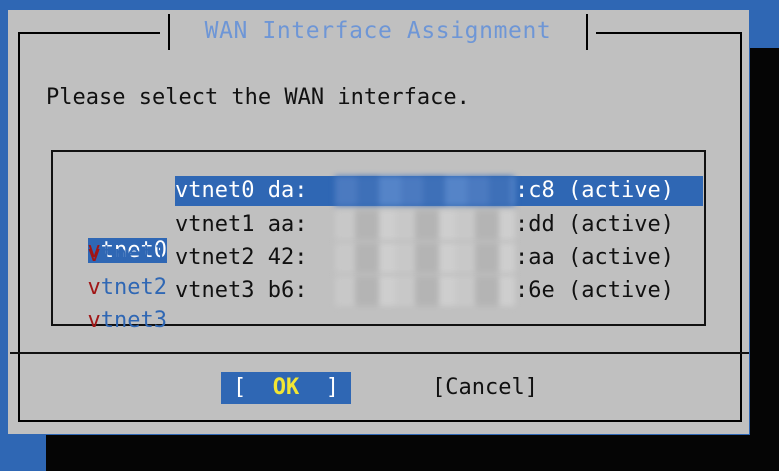  I want to click on mac-prefix: vtnet3 b6:, so click(241, 290).